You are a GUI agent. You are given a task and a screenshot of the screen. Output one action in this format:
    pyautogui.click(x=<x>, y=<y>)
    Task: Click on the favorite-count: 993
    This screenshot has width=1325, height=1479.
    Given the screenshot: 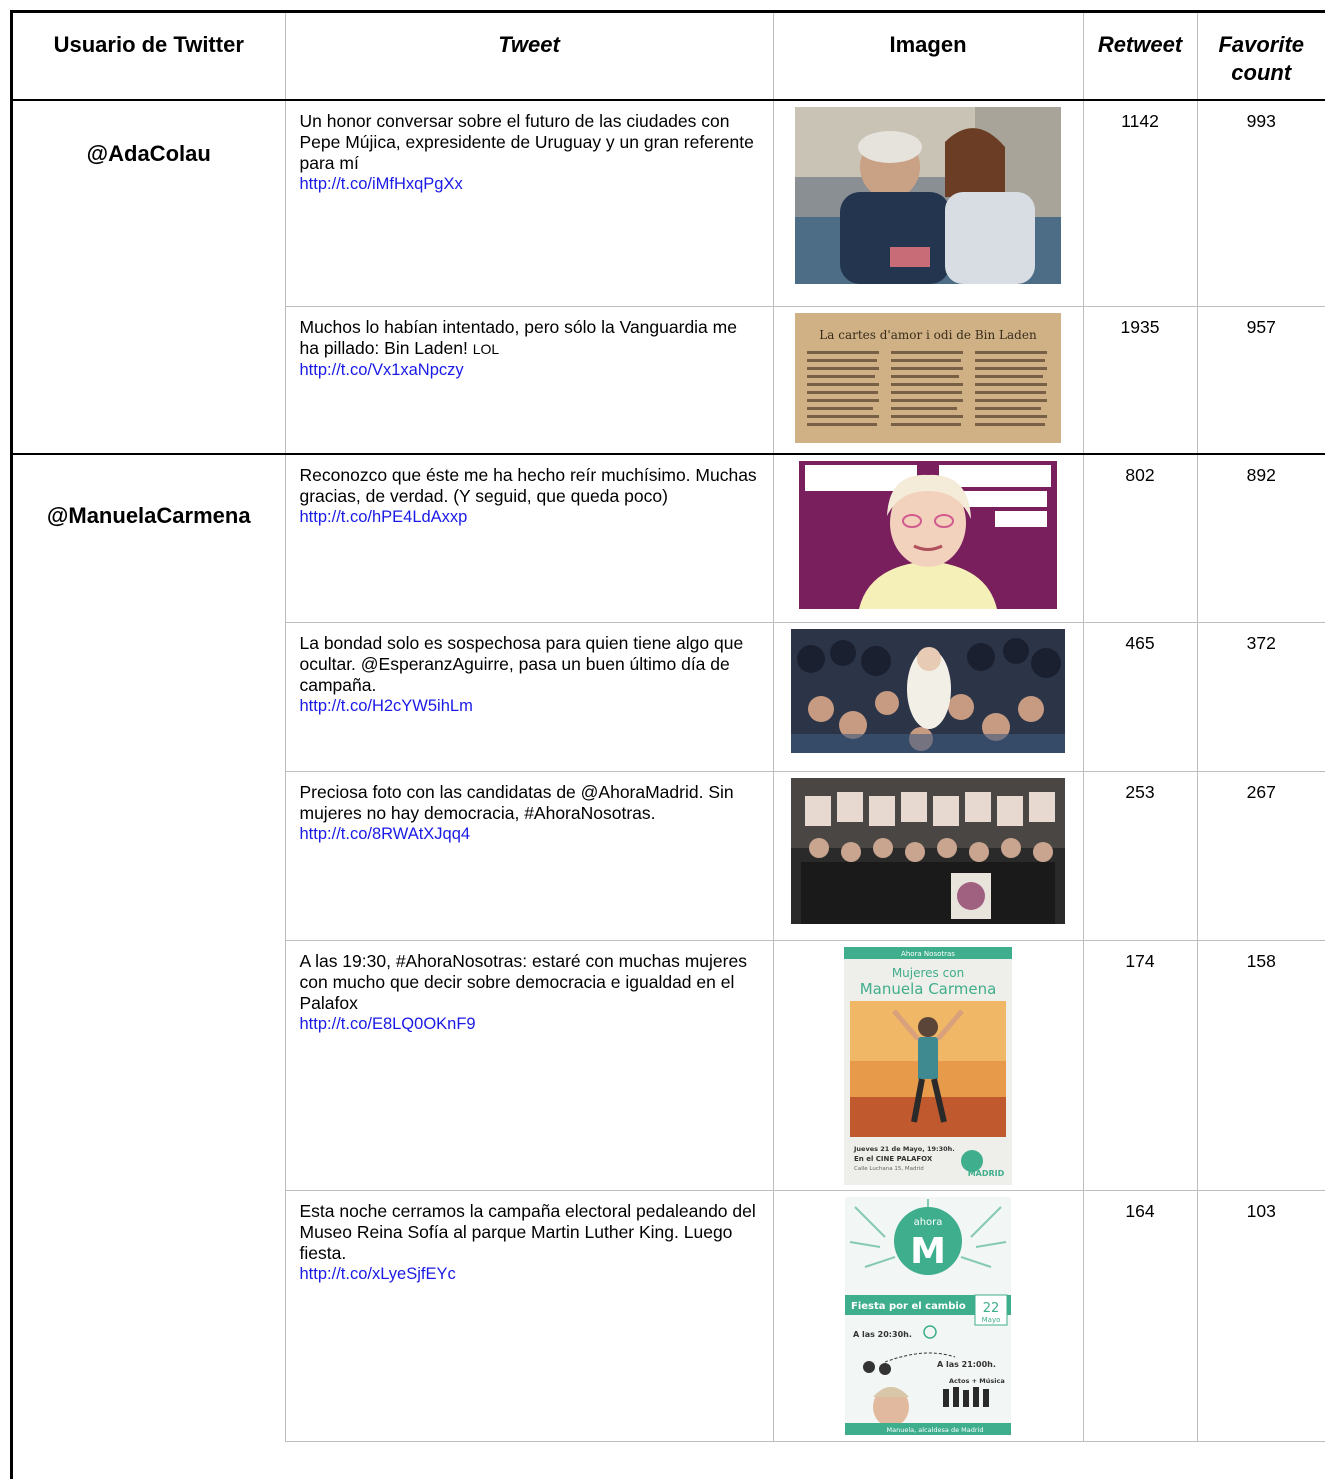 What is the action you would take?
    pyautogui.click(x=1261, y=121)
    